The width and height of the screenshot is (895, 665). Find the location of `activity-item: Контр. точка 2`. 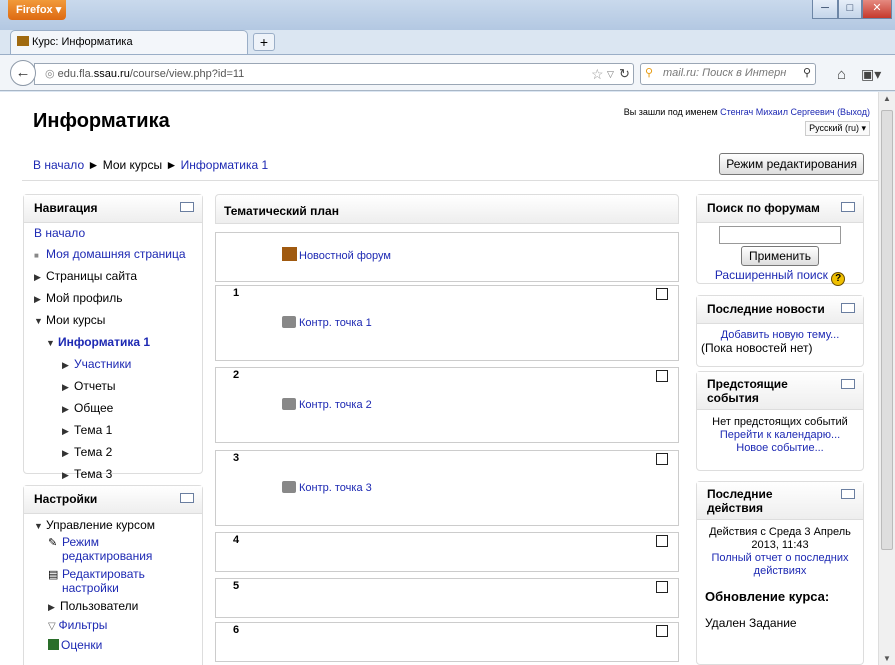

activity-item: Контр. точка 2 is located at coordinates (327, 404).